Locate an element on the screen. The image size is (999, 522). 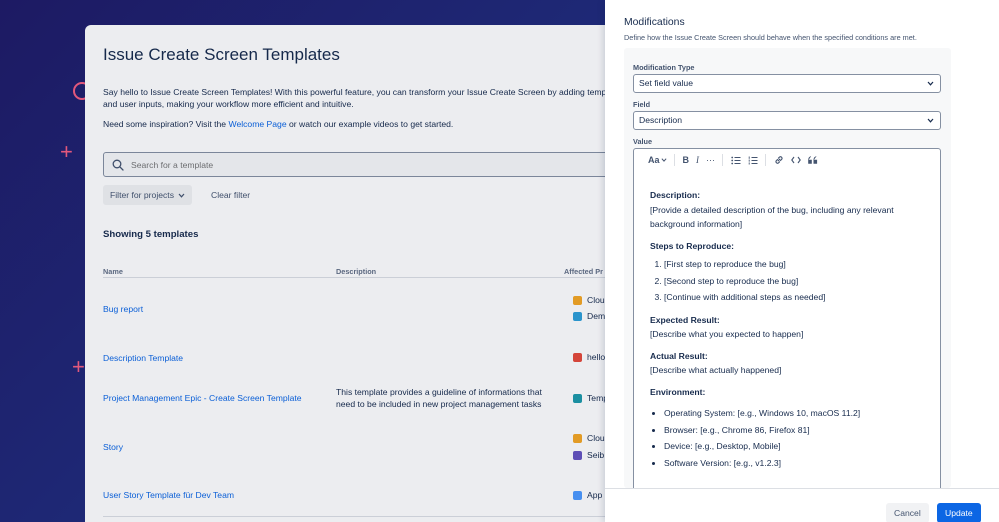
numbered-list-button is located at coordinates (753, 160).